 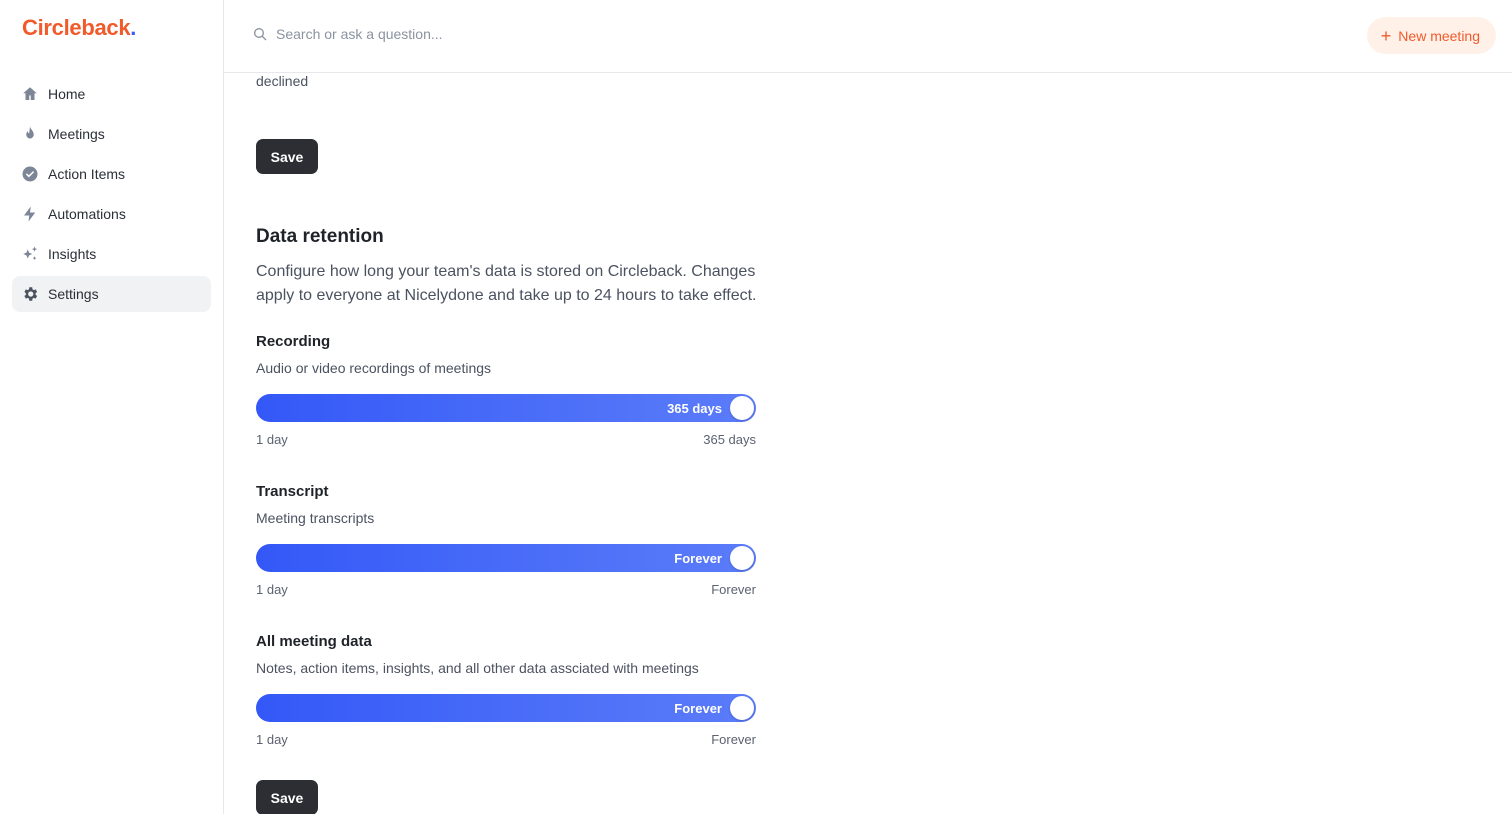 What do you see at coordinates (111, 254) in the screenshot?
I see `sidebar-item-insights: Insights` at bounding box center [111, 254].